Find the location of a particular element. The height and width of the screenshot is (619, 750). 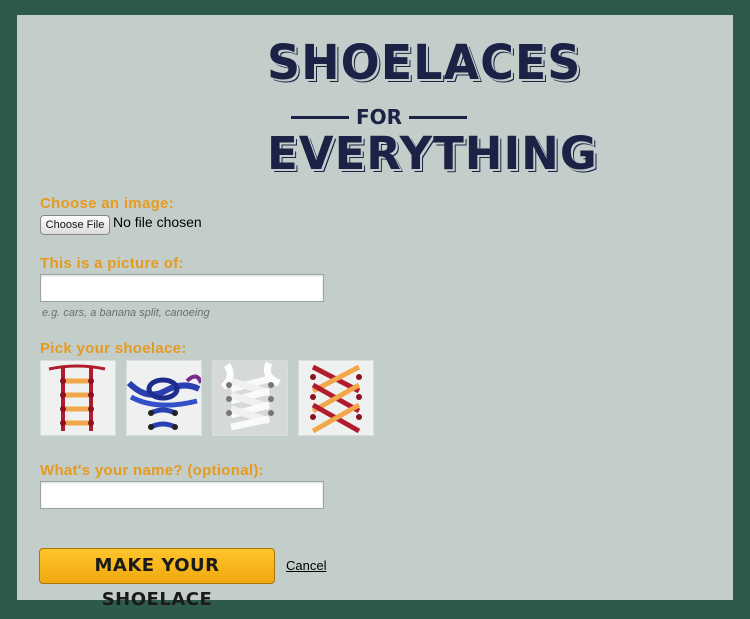

logo-for-row: FOR is located at coordinates (378, 117).